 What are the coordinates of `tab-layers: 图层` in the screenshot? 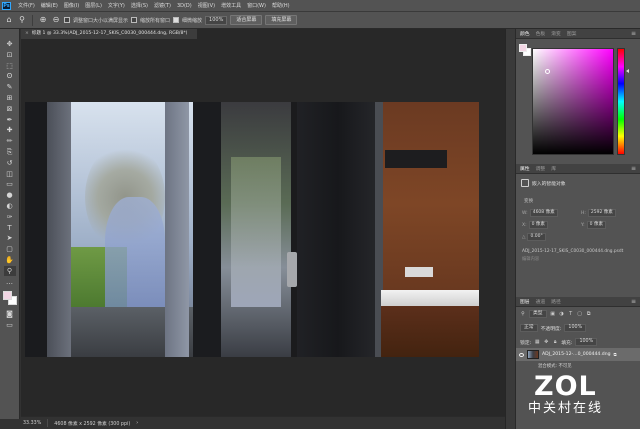 It's located at (525, 301).